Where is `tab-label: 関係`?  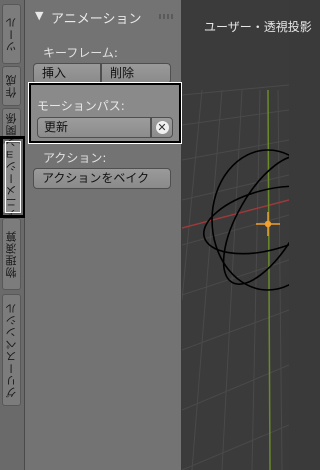 tab-label: 関係 is located at coordinates (11, 124).